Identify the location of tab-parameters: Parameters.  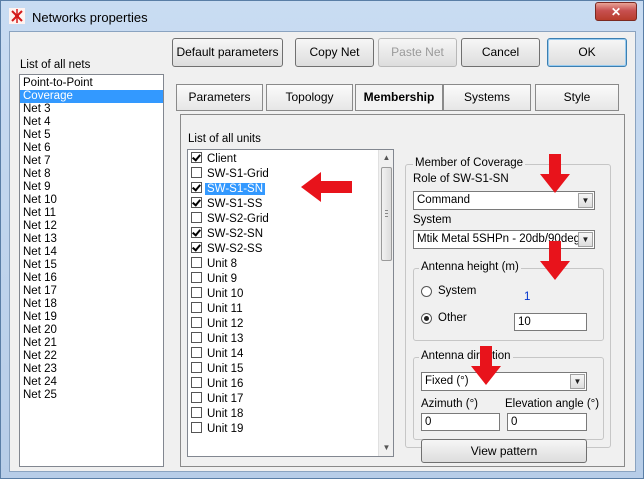
(219, 97).